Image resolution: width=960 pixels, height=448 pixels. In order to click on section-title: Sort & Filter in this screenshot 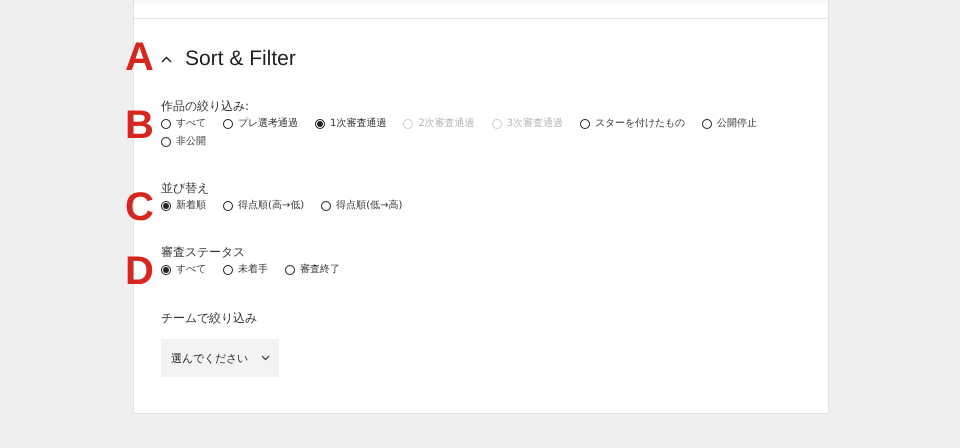, I will do `click(240, 59)`.